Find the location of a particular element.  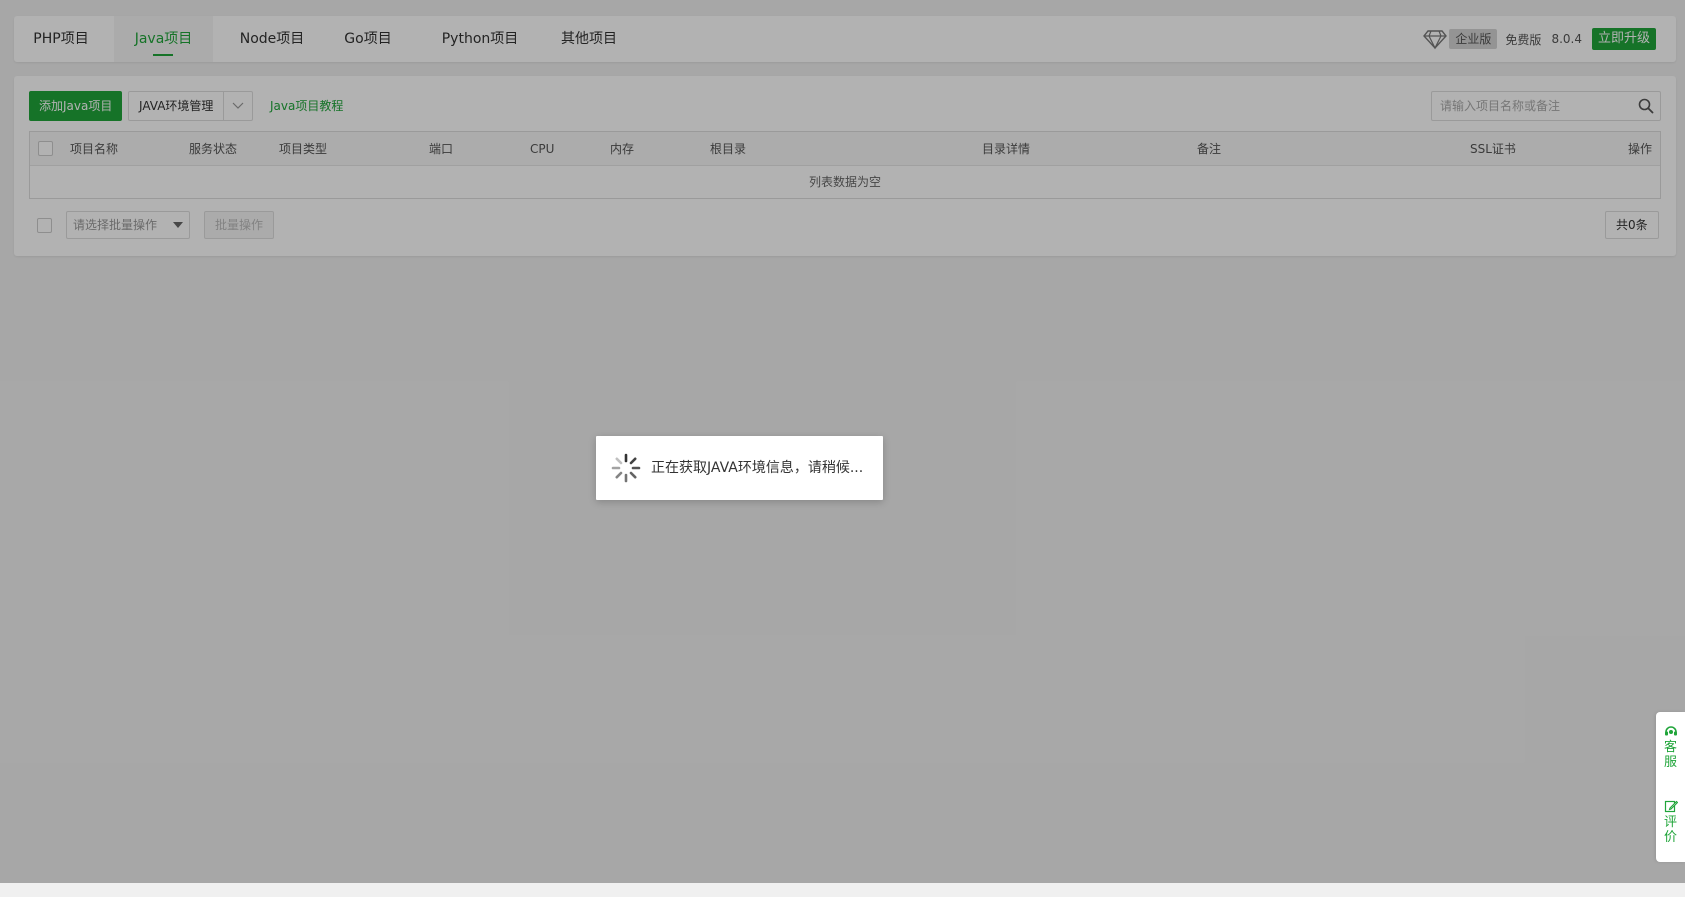

side-text: 评 is located at coordinates (1670, 822).